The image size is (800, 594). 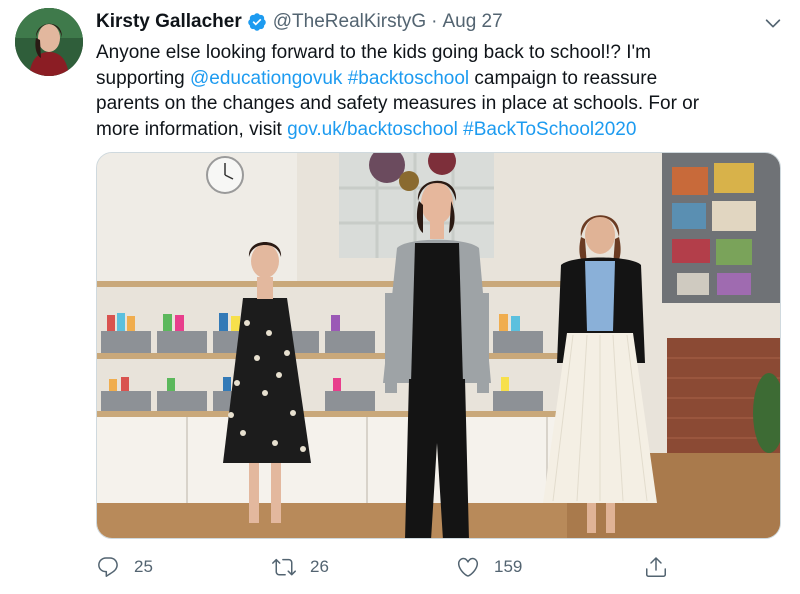 I want to click on heart-icon, so click(x=468, y=567).